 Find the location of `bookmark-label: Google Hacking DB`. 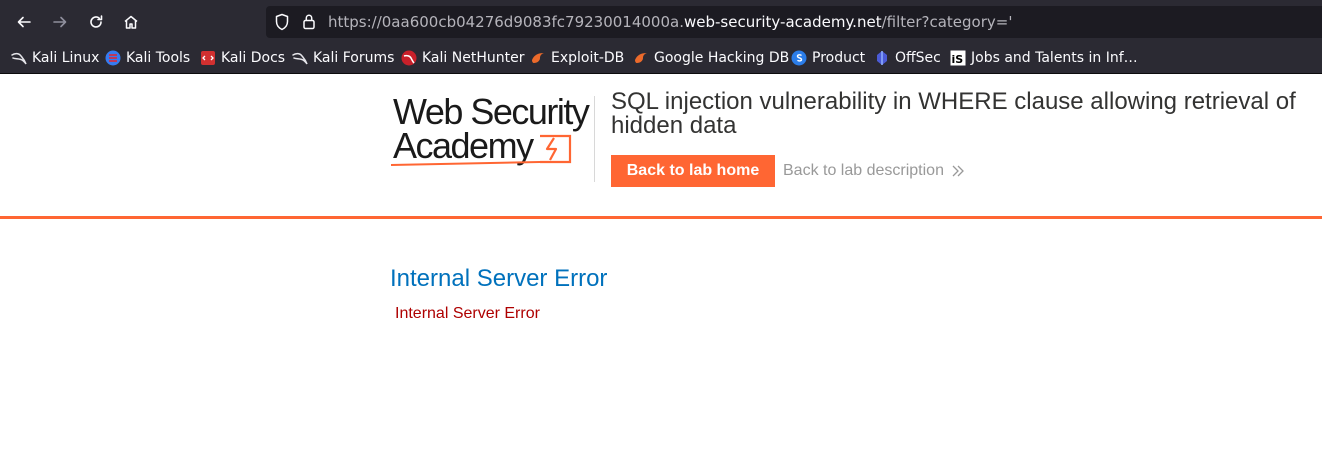

bookmark-label: Google Hacking DB is located at coordinates (722, 58).